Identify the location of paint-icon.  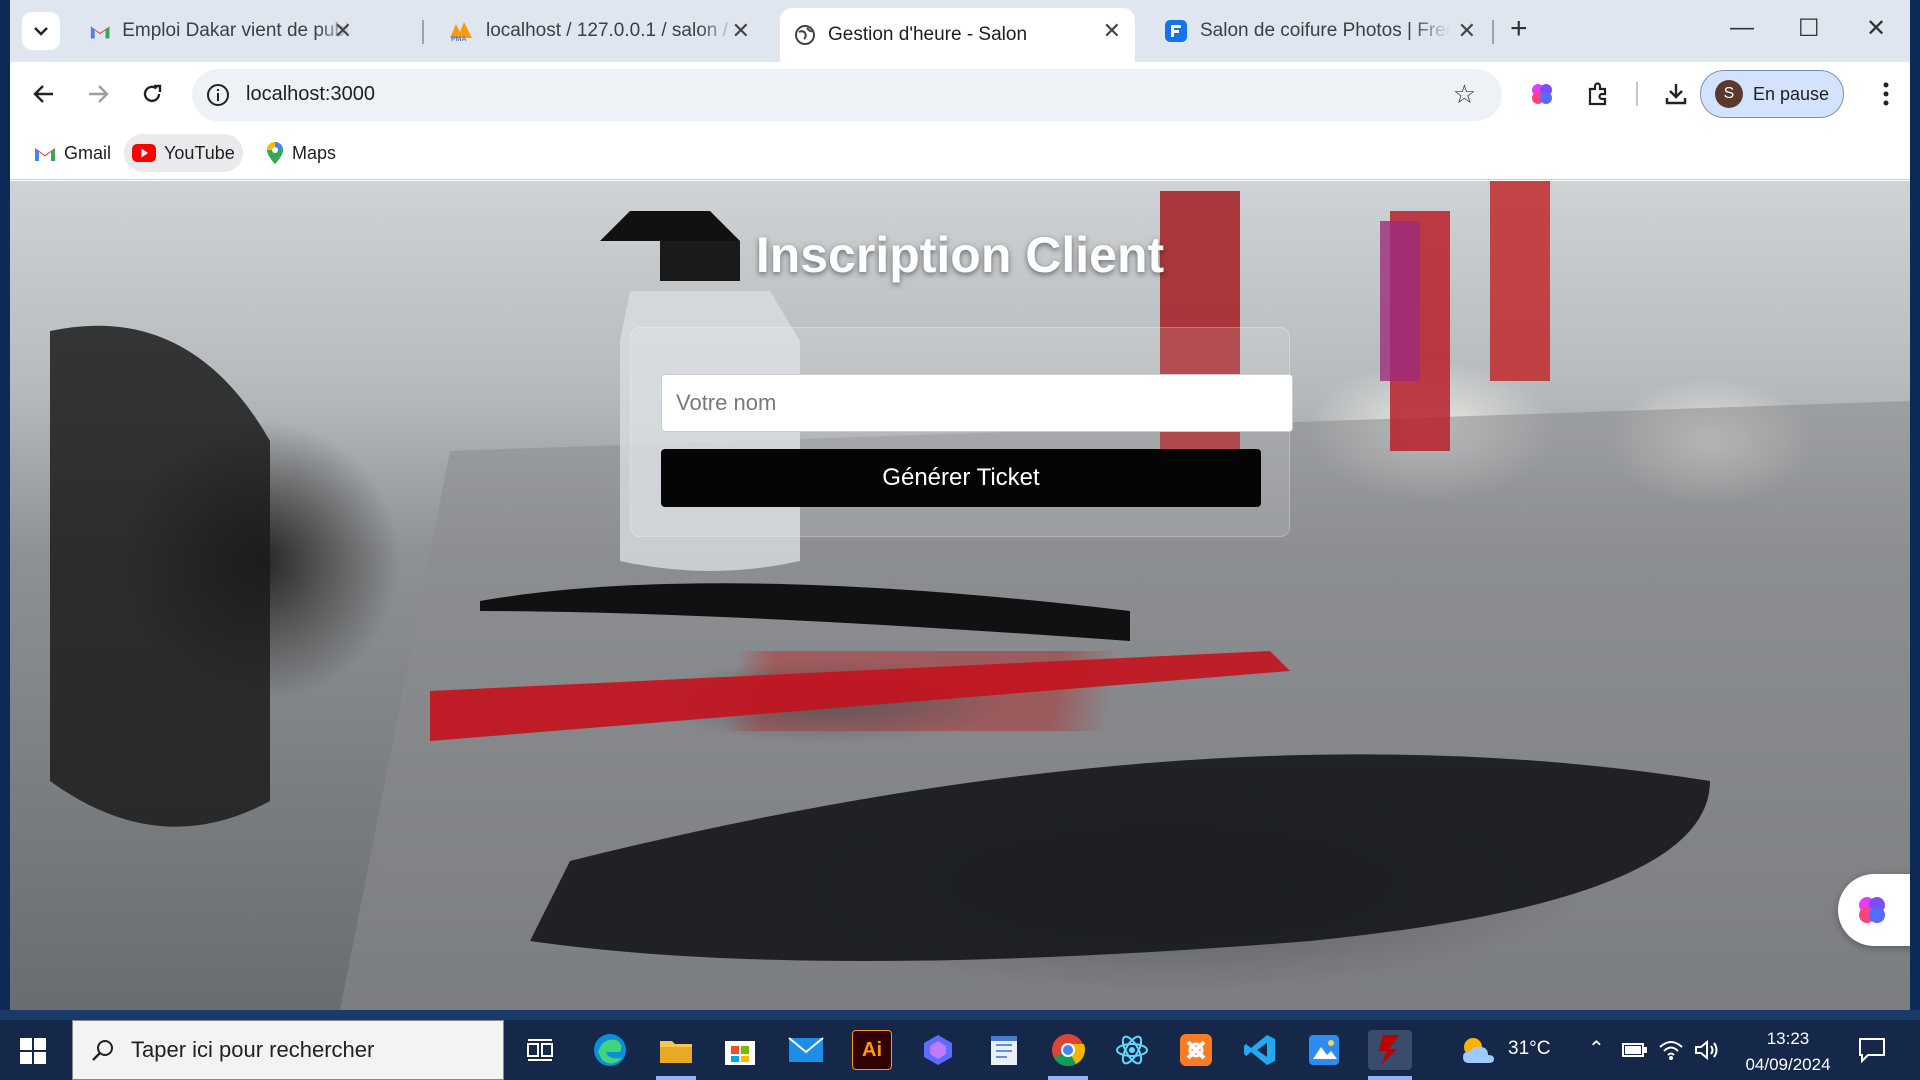
(1324, 1050).